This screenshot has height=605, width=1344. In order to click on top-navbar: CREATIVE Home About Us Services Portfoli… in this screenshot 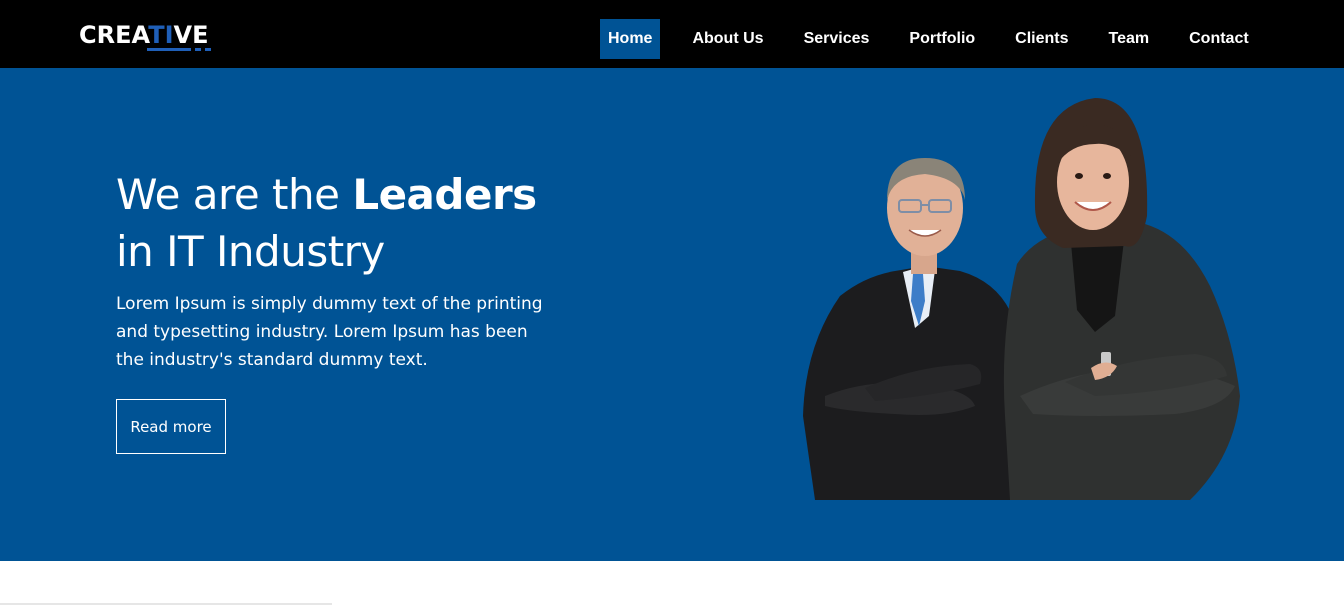, I will do `click(672, 34)`.